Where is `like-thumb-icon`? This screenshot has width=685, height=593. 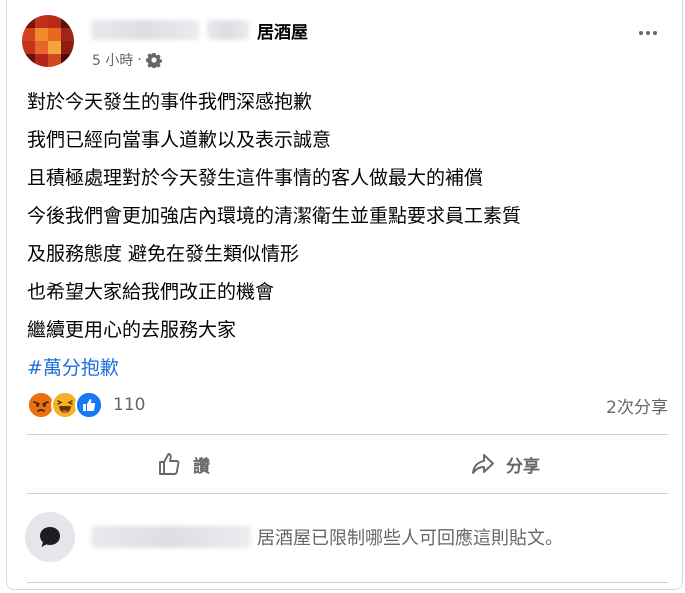 like-thumb-icon is located at coordinates (170, 464).